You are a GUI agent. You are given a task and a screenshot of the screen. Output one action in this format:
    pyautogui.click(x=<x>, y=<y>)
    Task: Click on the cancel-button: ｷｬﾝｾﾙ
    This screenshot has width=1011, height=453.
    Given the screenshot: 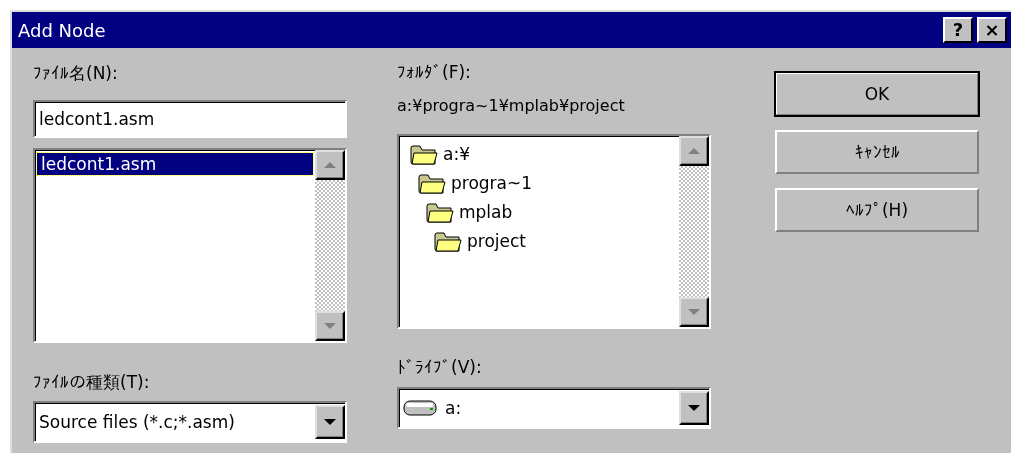 What is the action you would take?
    pyautogui.click(x=877, y=152)
    